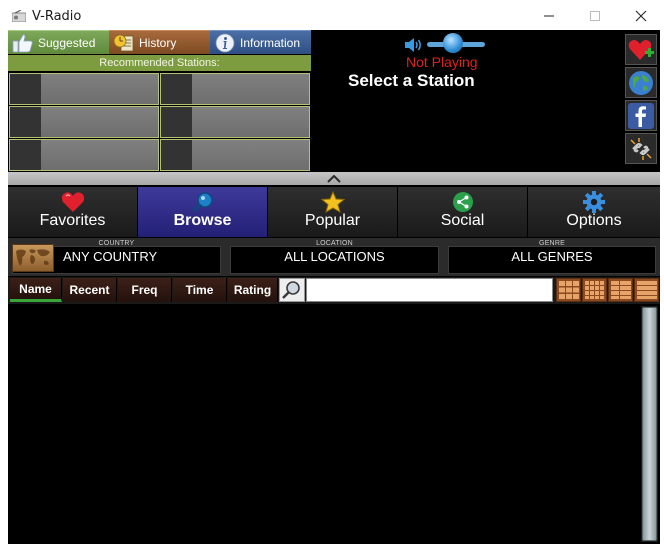  I want to click on list-icon, so click(647, 290).